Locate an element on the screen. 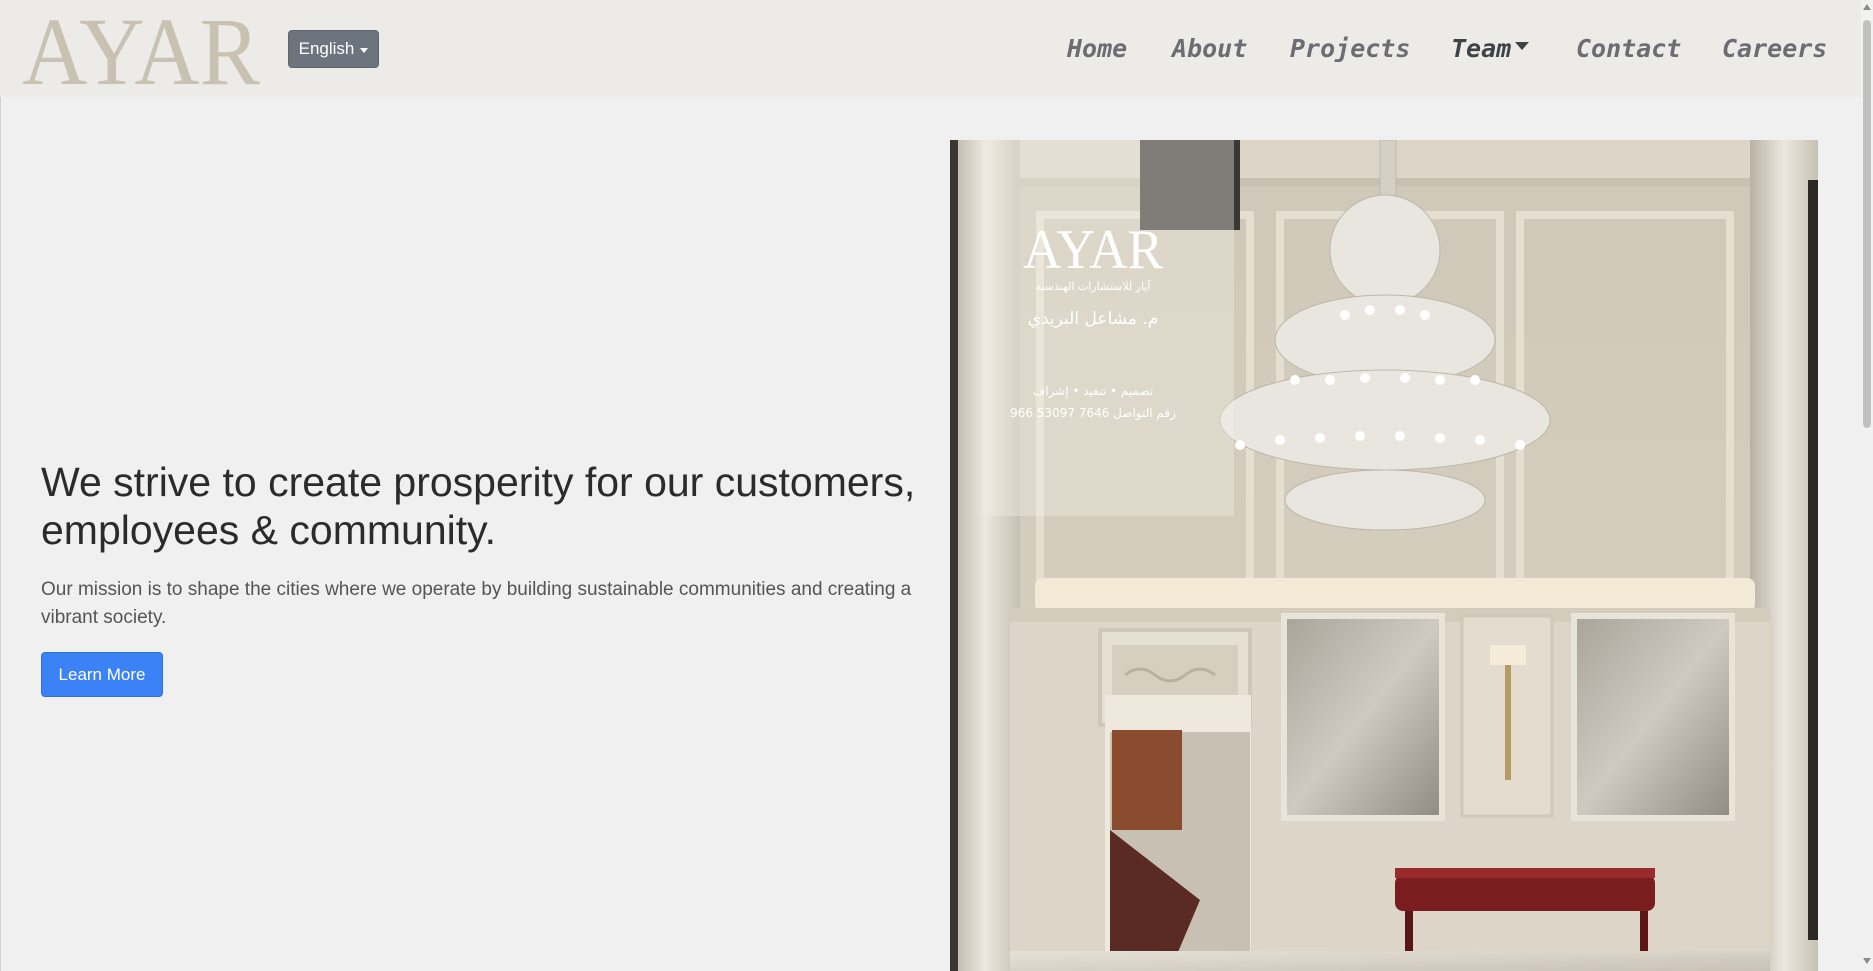  svg-text: م. مشاعل البريدي is located at coordinates (1093, 319).